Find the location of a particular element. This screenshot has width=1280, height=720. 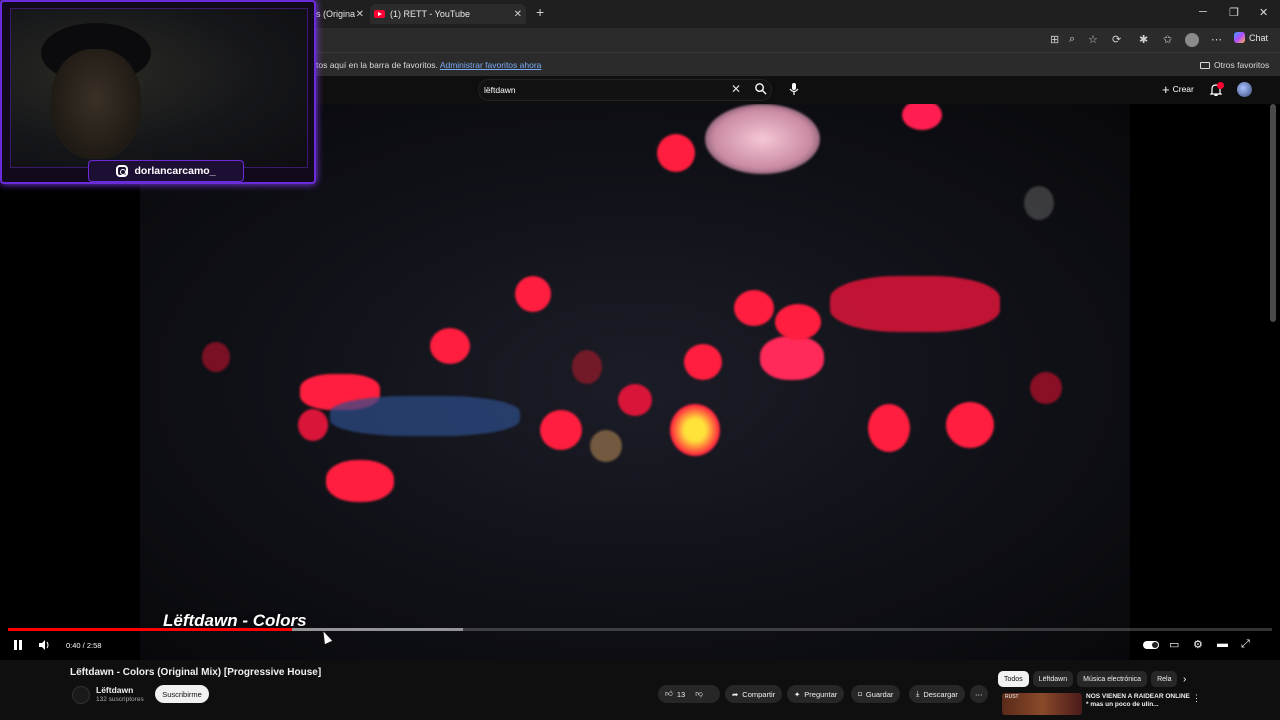

more-icon: ⋯ is located at coordinates (979, 694).